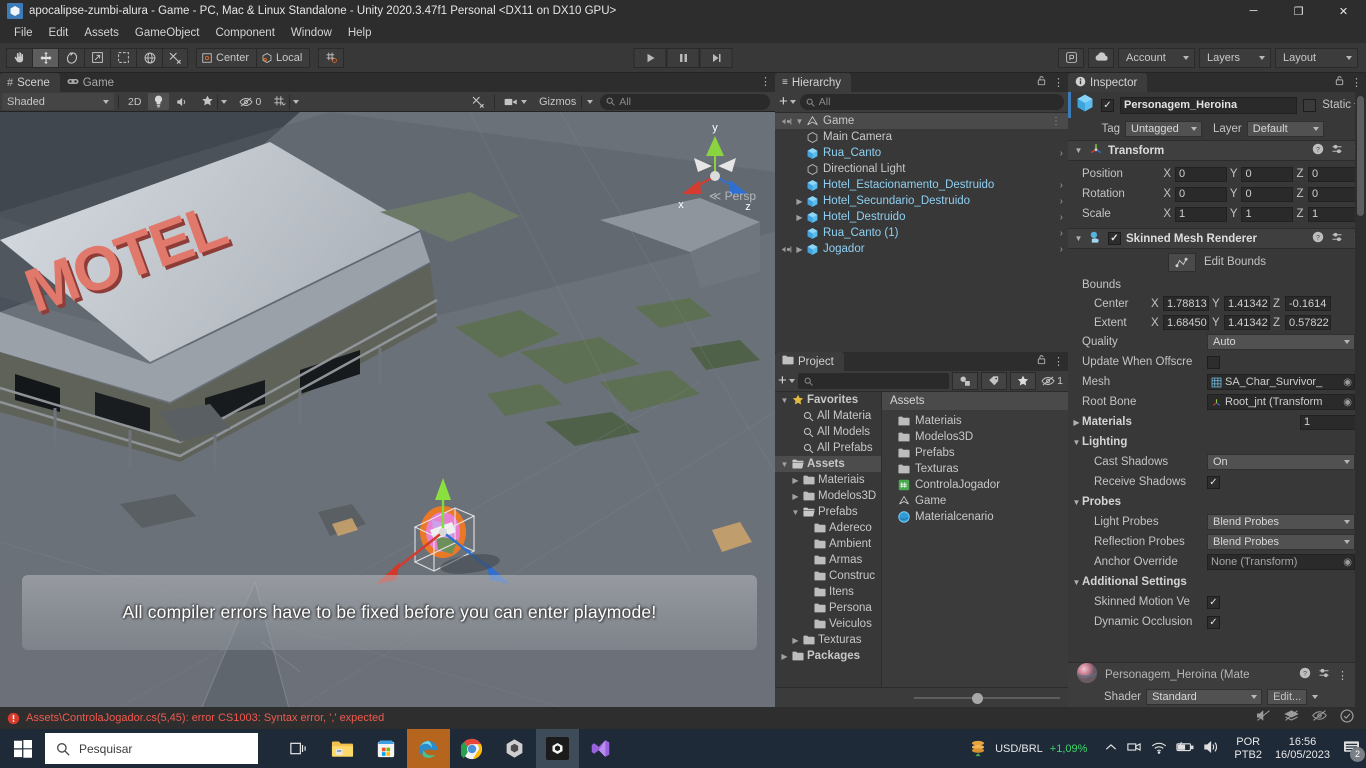 This screenshot has height=768, width=1366. Describe the element at coordinates (1248, 749) in the screenshot. I see `language-indicator: POR PTB2` at that location.